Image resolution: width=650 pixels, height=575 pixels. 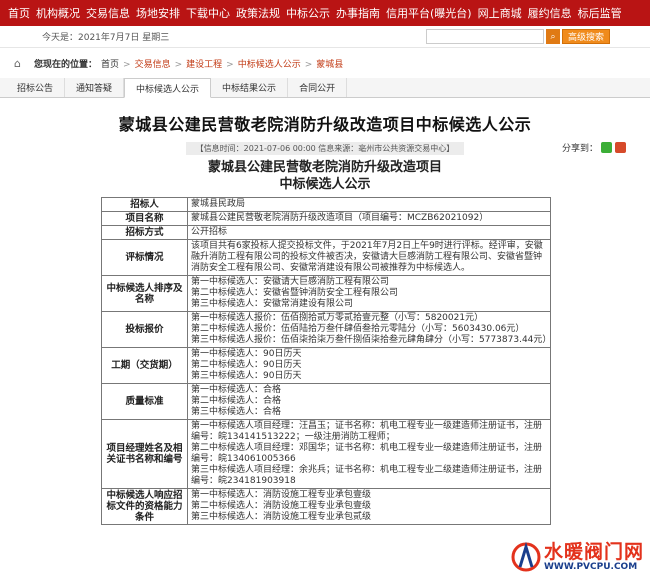 I want to click on row-key: 评标情况, so click(x=144, y=257).